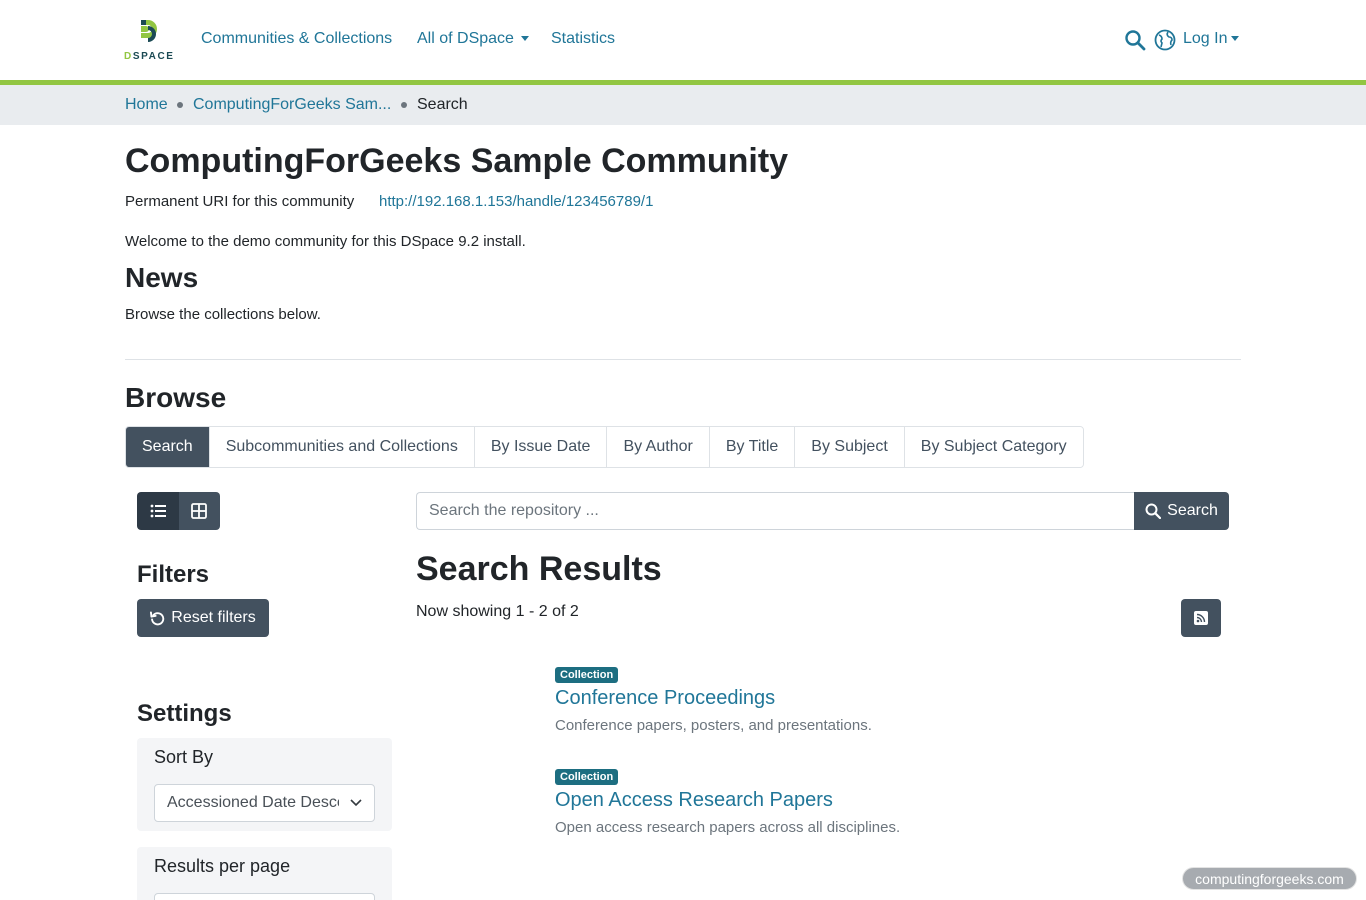 Image resolution: width=1366 pixels, height=900 pixels. I want to click on view-mode-toggle, so click(178, 511).